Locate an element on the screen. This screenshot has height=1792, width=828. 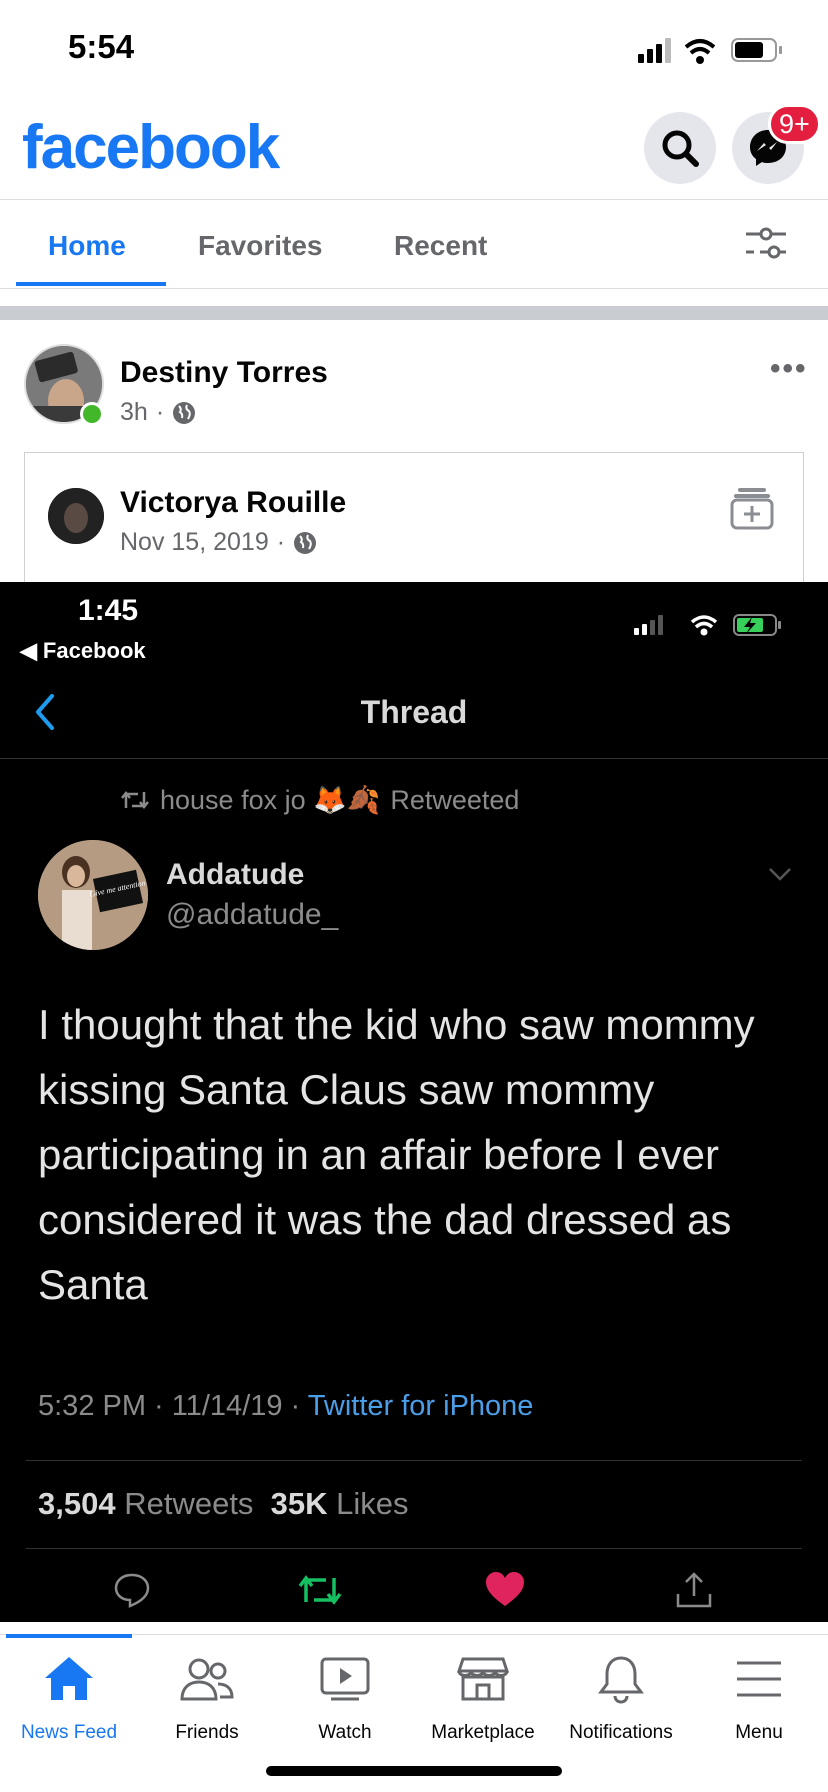
search-button is located at coordinates (680, 148).